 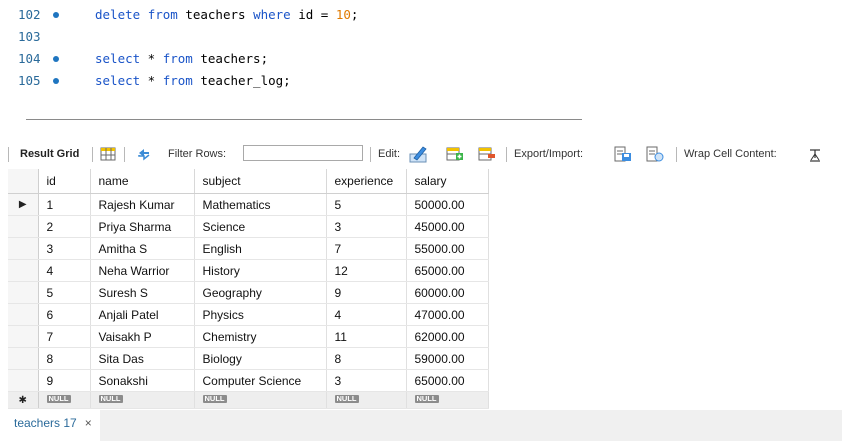 I want to click on table-row: 6 Anjali Patel Physics 4 47000.00, so click(x=248, y=314).